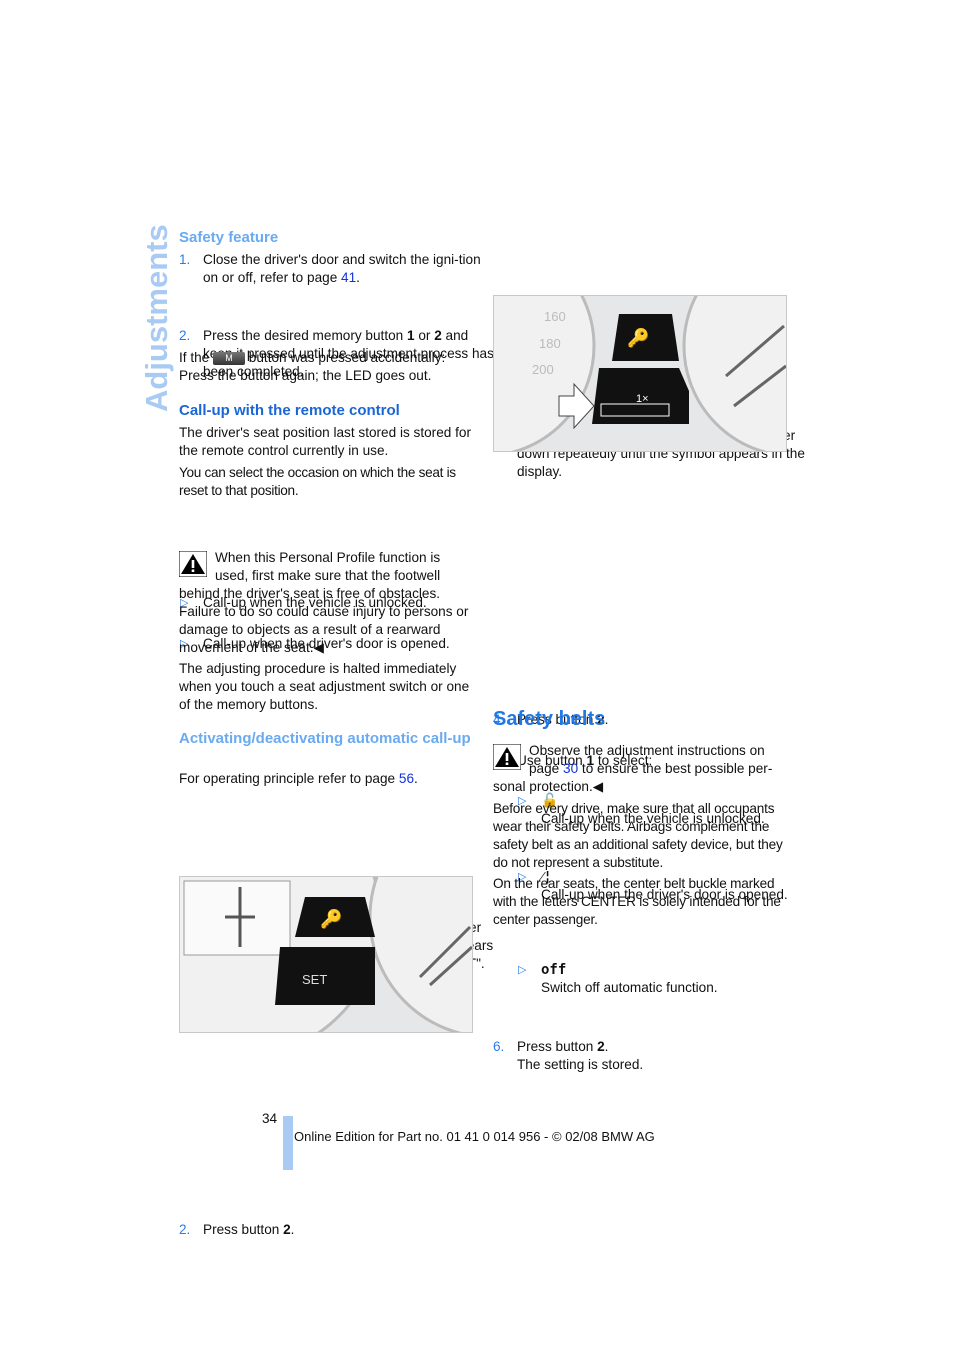  What do you see at coordinates (348, 277) in the screenshot?
I see `page-link: 41` at bounding box center [348, 277].